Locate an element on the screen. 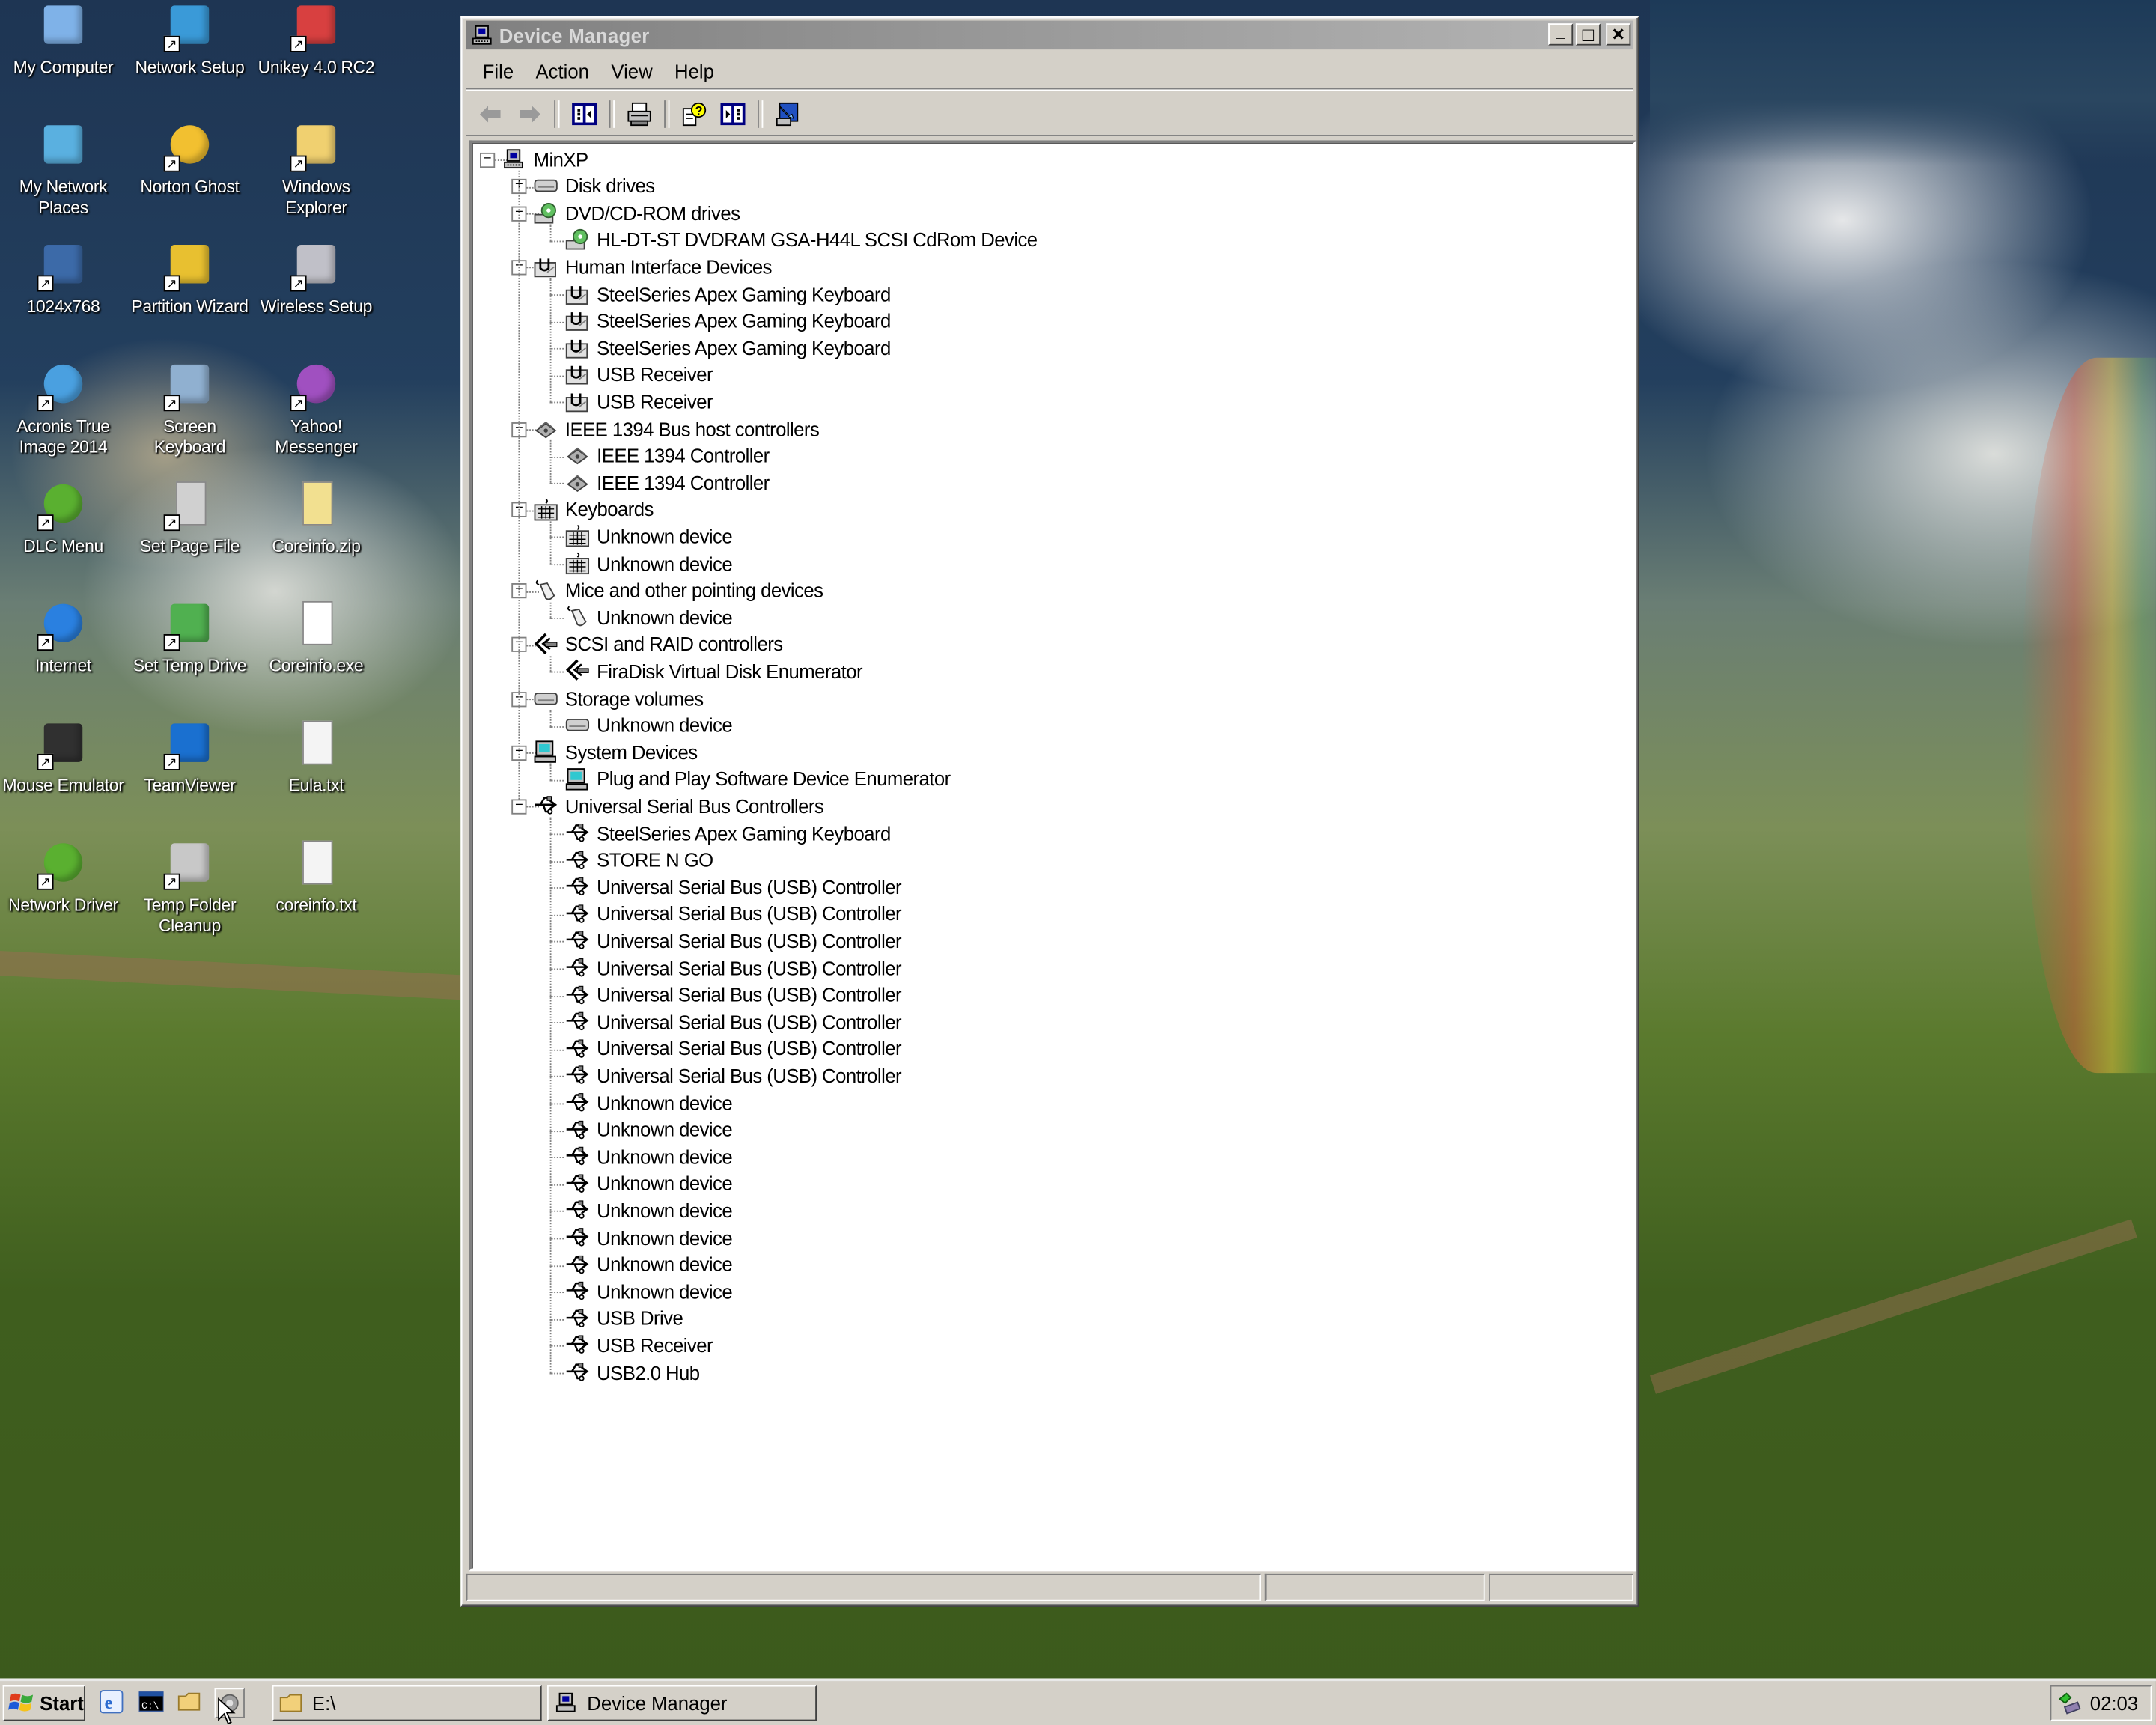  desktop-icon: ↗ Wireless Setup is located at coordinates (316, 279).